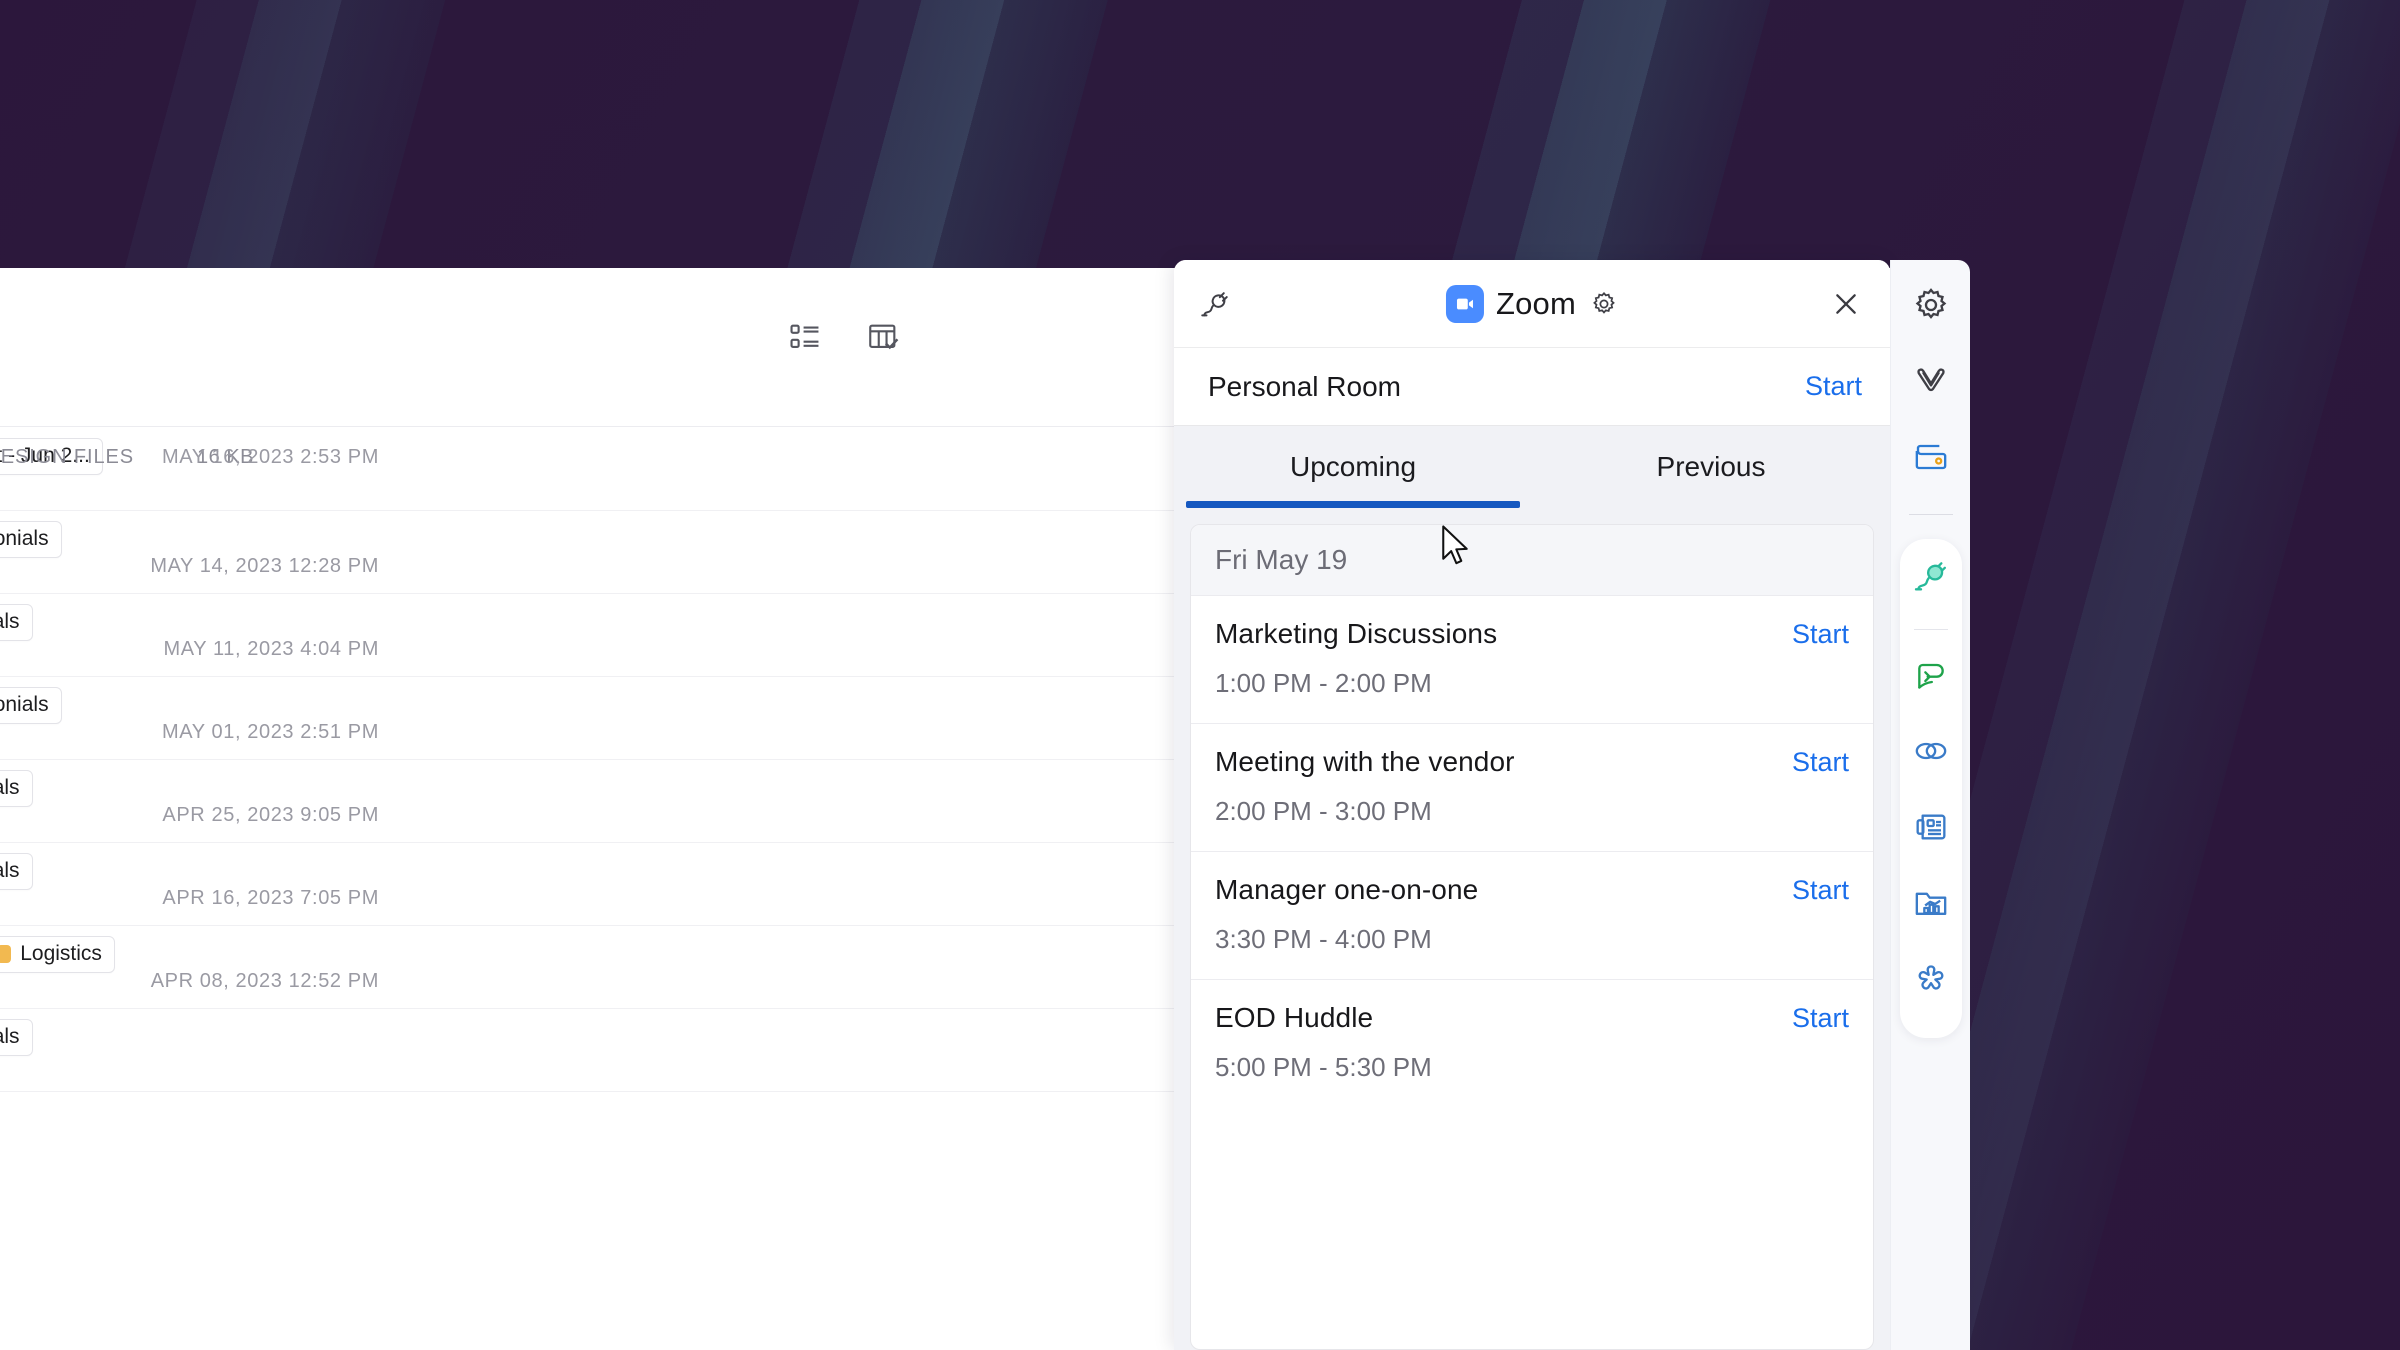 This screenshot has width=2400, height=1350. Describe the element at coordinates (1532, 1043) in the screenshot. I see `meeting-item: EOD Huddle Start 5:00 PM - 5:30 PM` at that location.